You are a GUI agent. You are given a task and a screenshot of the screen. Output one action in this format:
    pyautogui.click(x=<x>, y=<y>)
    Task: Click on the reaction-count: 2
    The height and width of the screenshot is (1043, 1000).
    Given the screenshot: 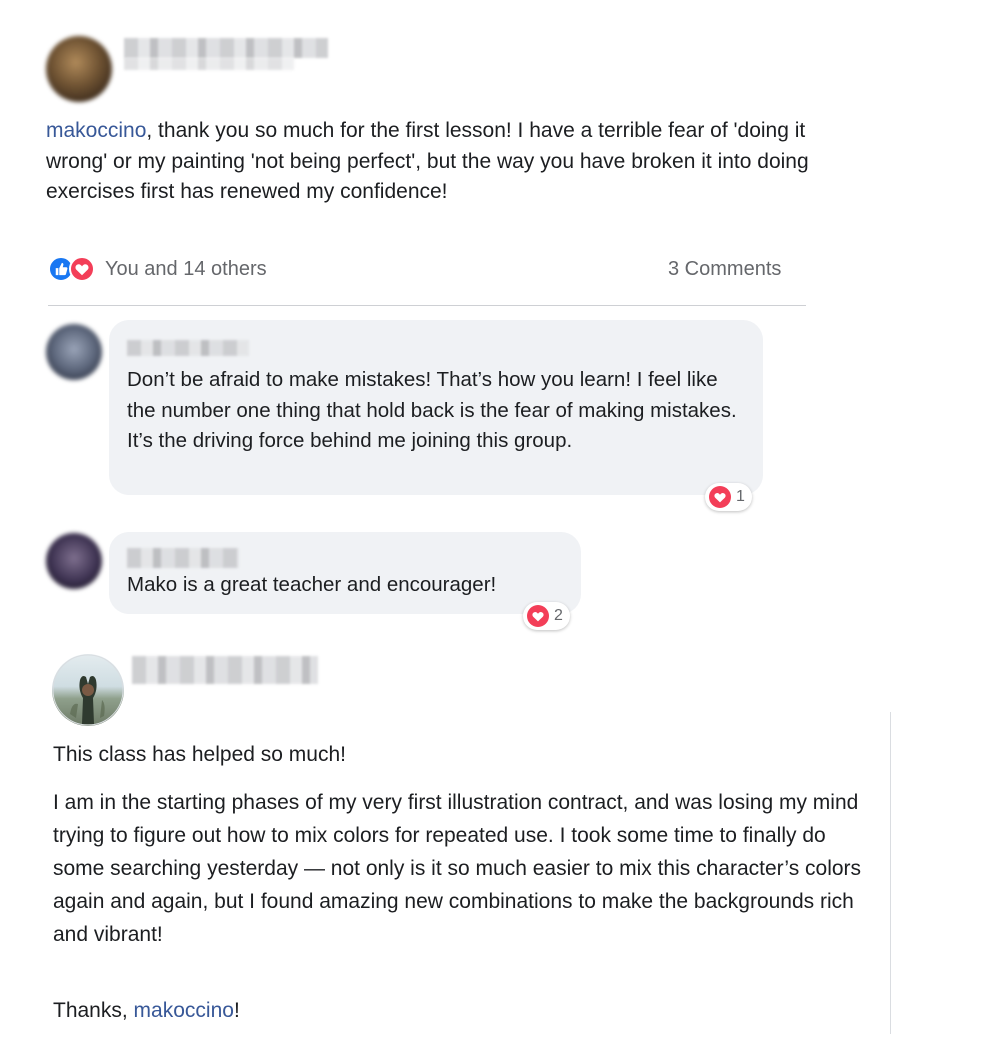 What is the action you would take?
    pyautogui.click(x=558, y=615)
    